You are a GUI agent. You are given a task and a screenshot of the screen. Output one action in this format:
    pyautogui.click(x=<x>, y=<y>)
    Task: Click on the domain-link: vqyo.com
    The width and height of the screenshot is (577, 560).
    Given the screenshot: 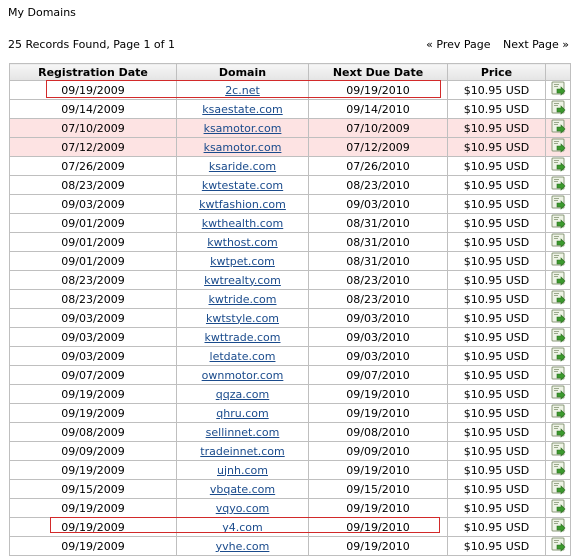 What is the action you would take?
    pyautogui.click(x=243, y=508)
    